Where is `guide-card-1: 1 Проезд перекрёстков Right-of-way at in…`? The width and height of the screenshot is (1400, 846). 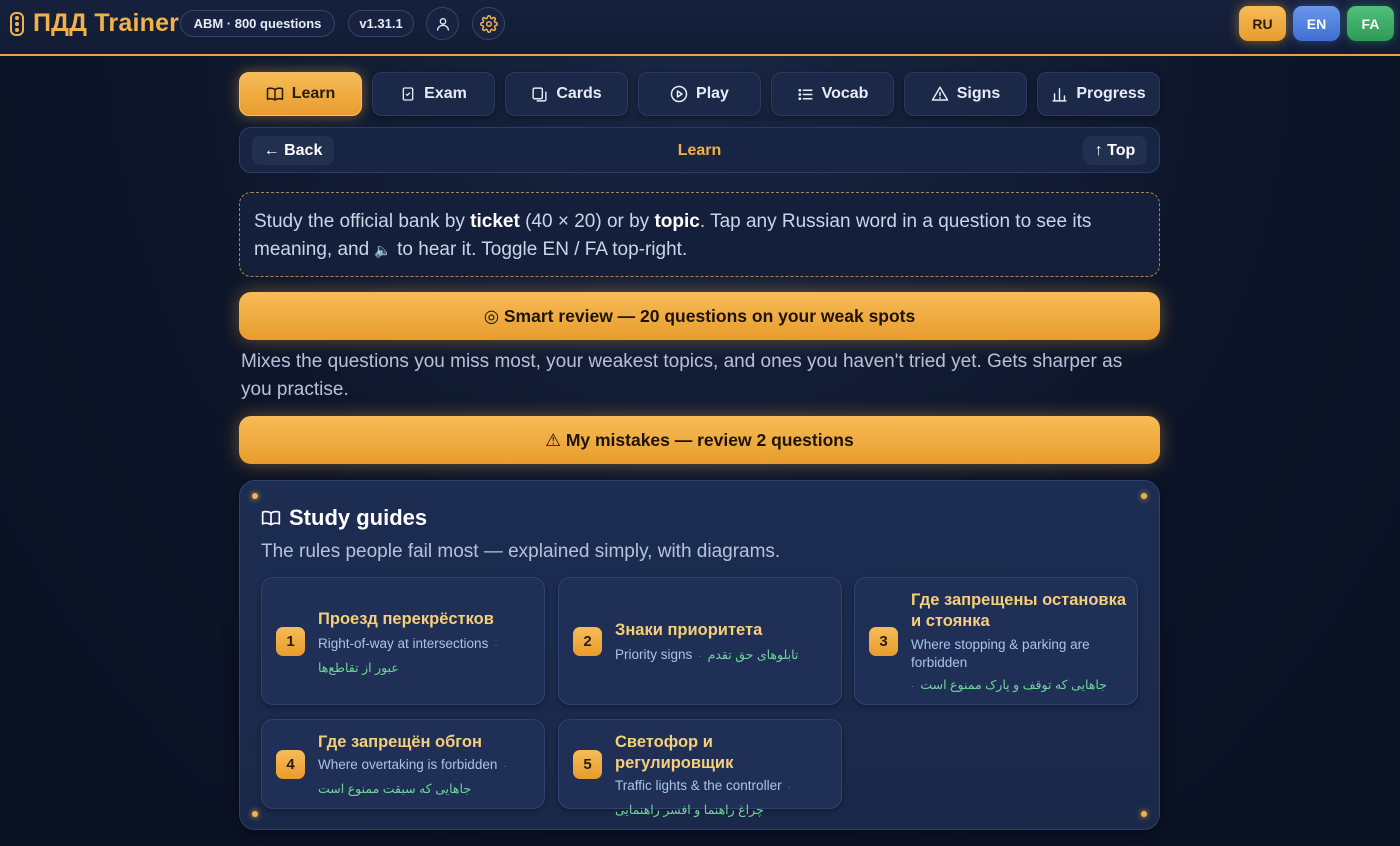 guide-card-1: 1 Проезд перекрёстков Right-of-way at in… is located at coordinates (403, 641).